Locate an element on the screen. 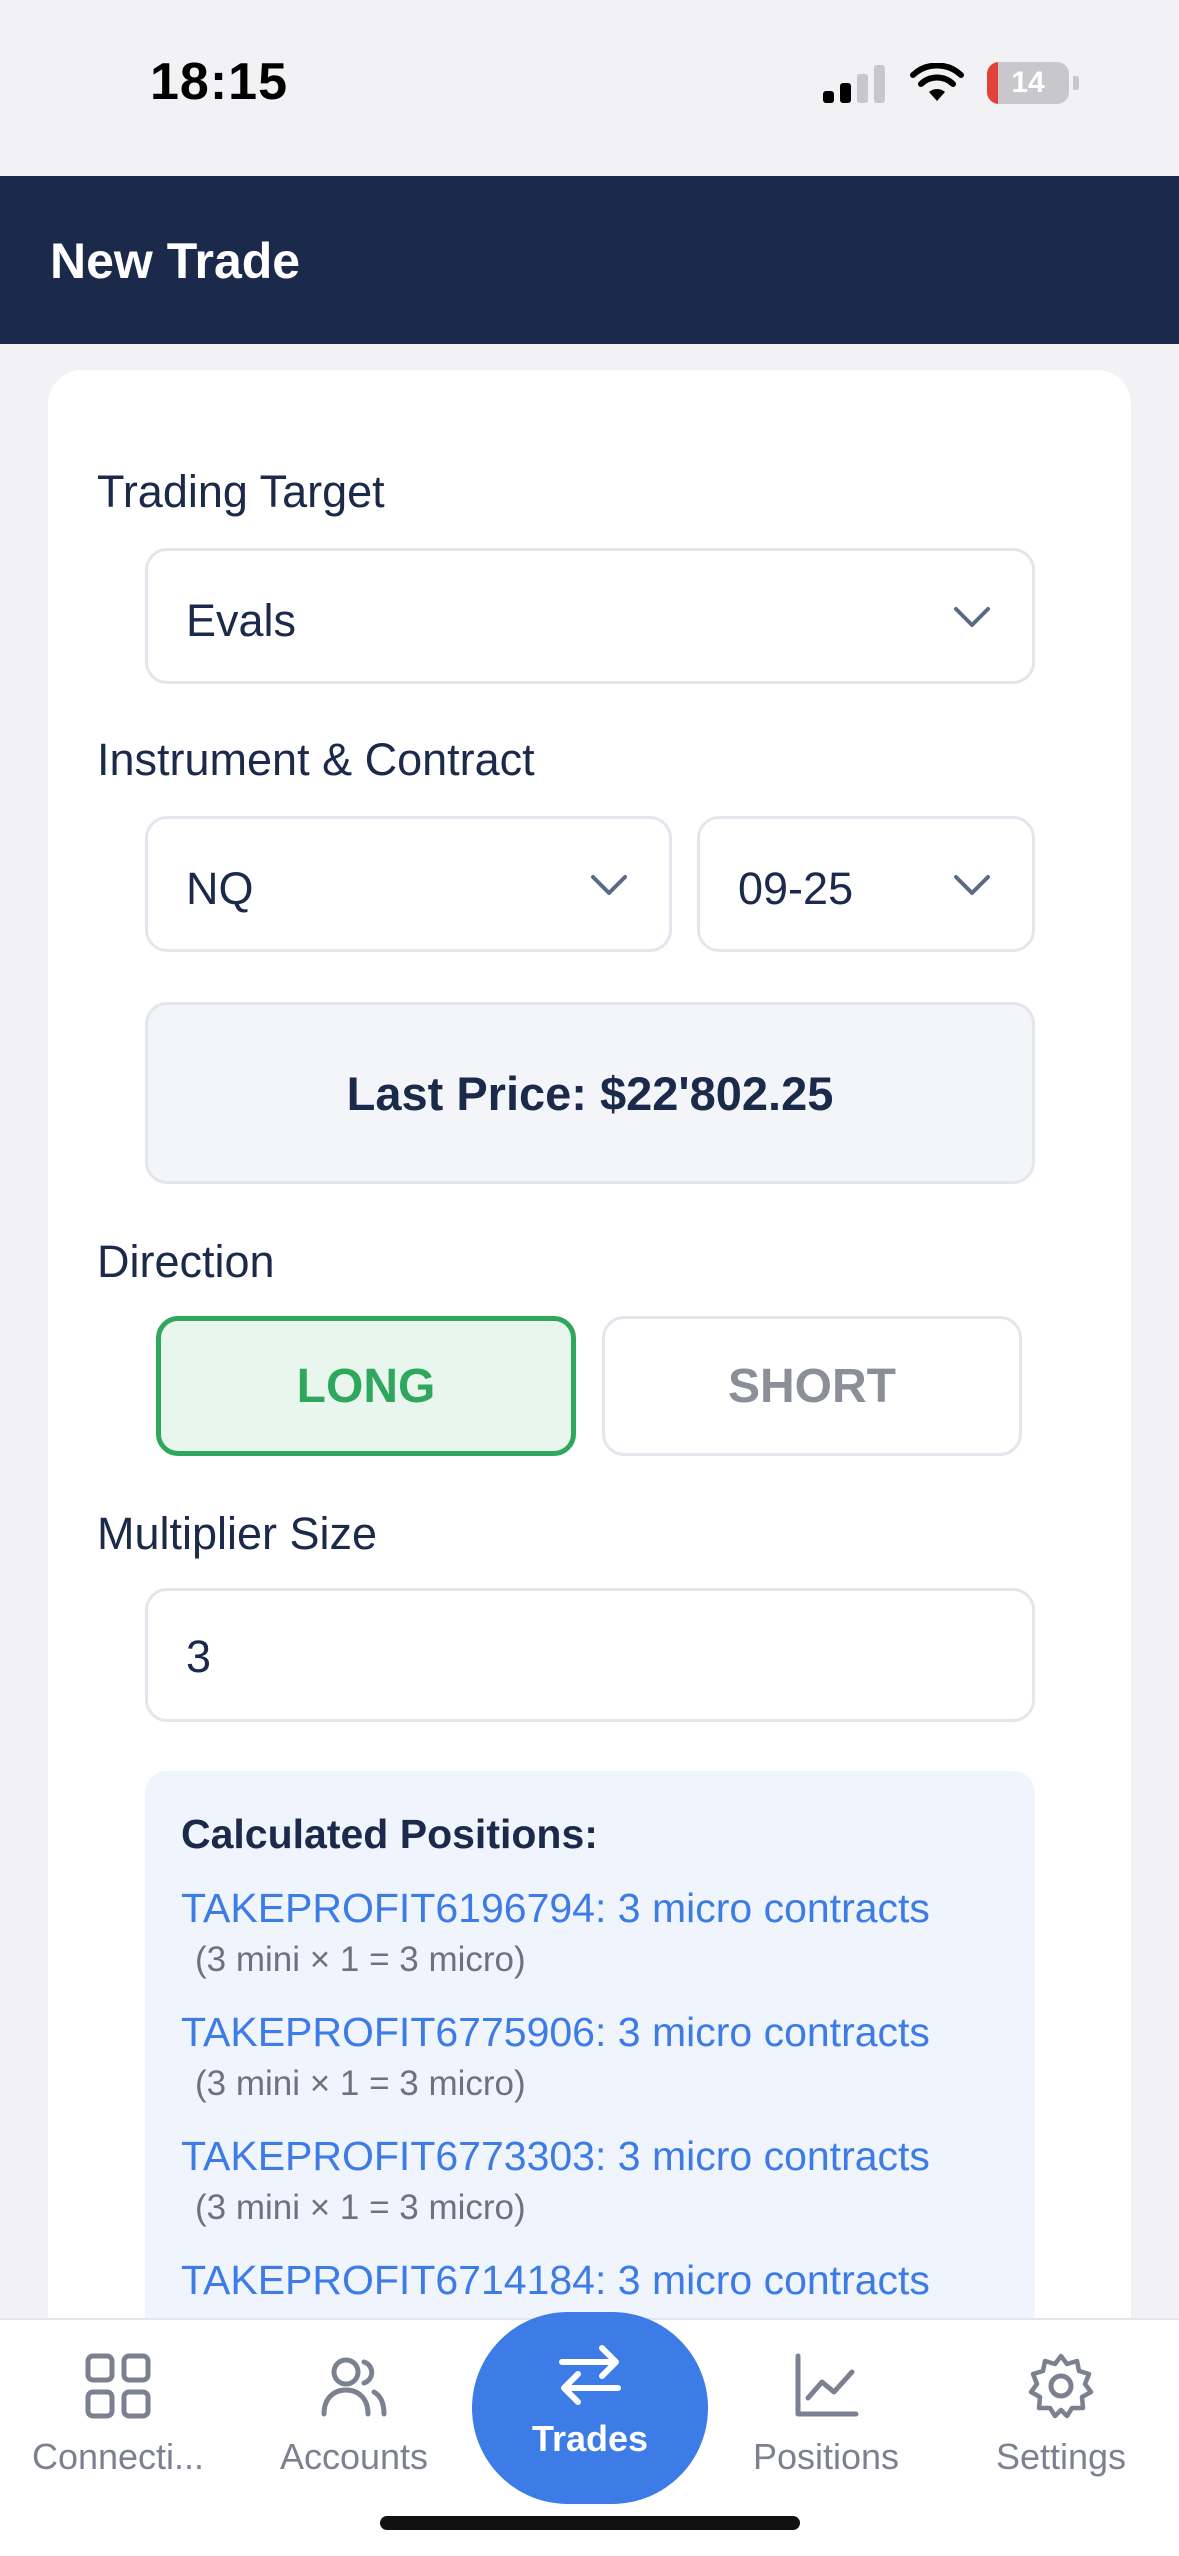  trading-target-label: Trading Target is located at coordinates (241, 491).